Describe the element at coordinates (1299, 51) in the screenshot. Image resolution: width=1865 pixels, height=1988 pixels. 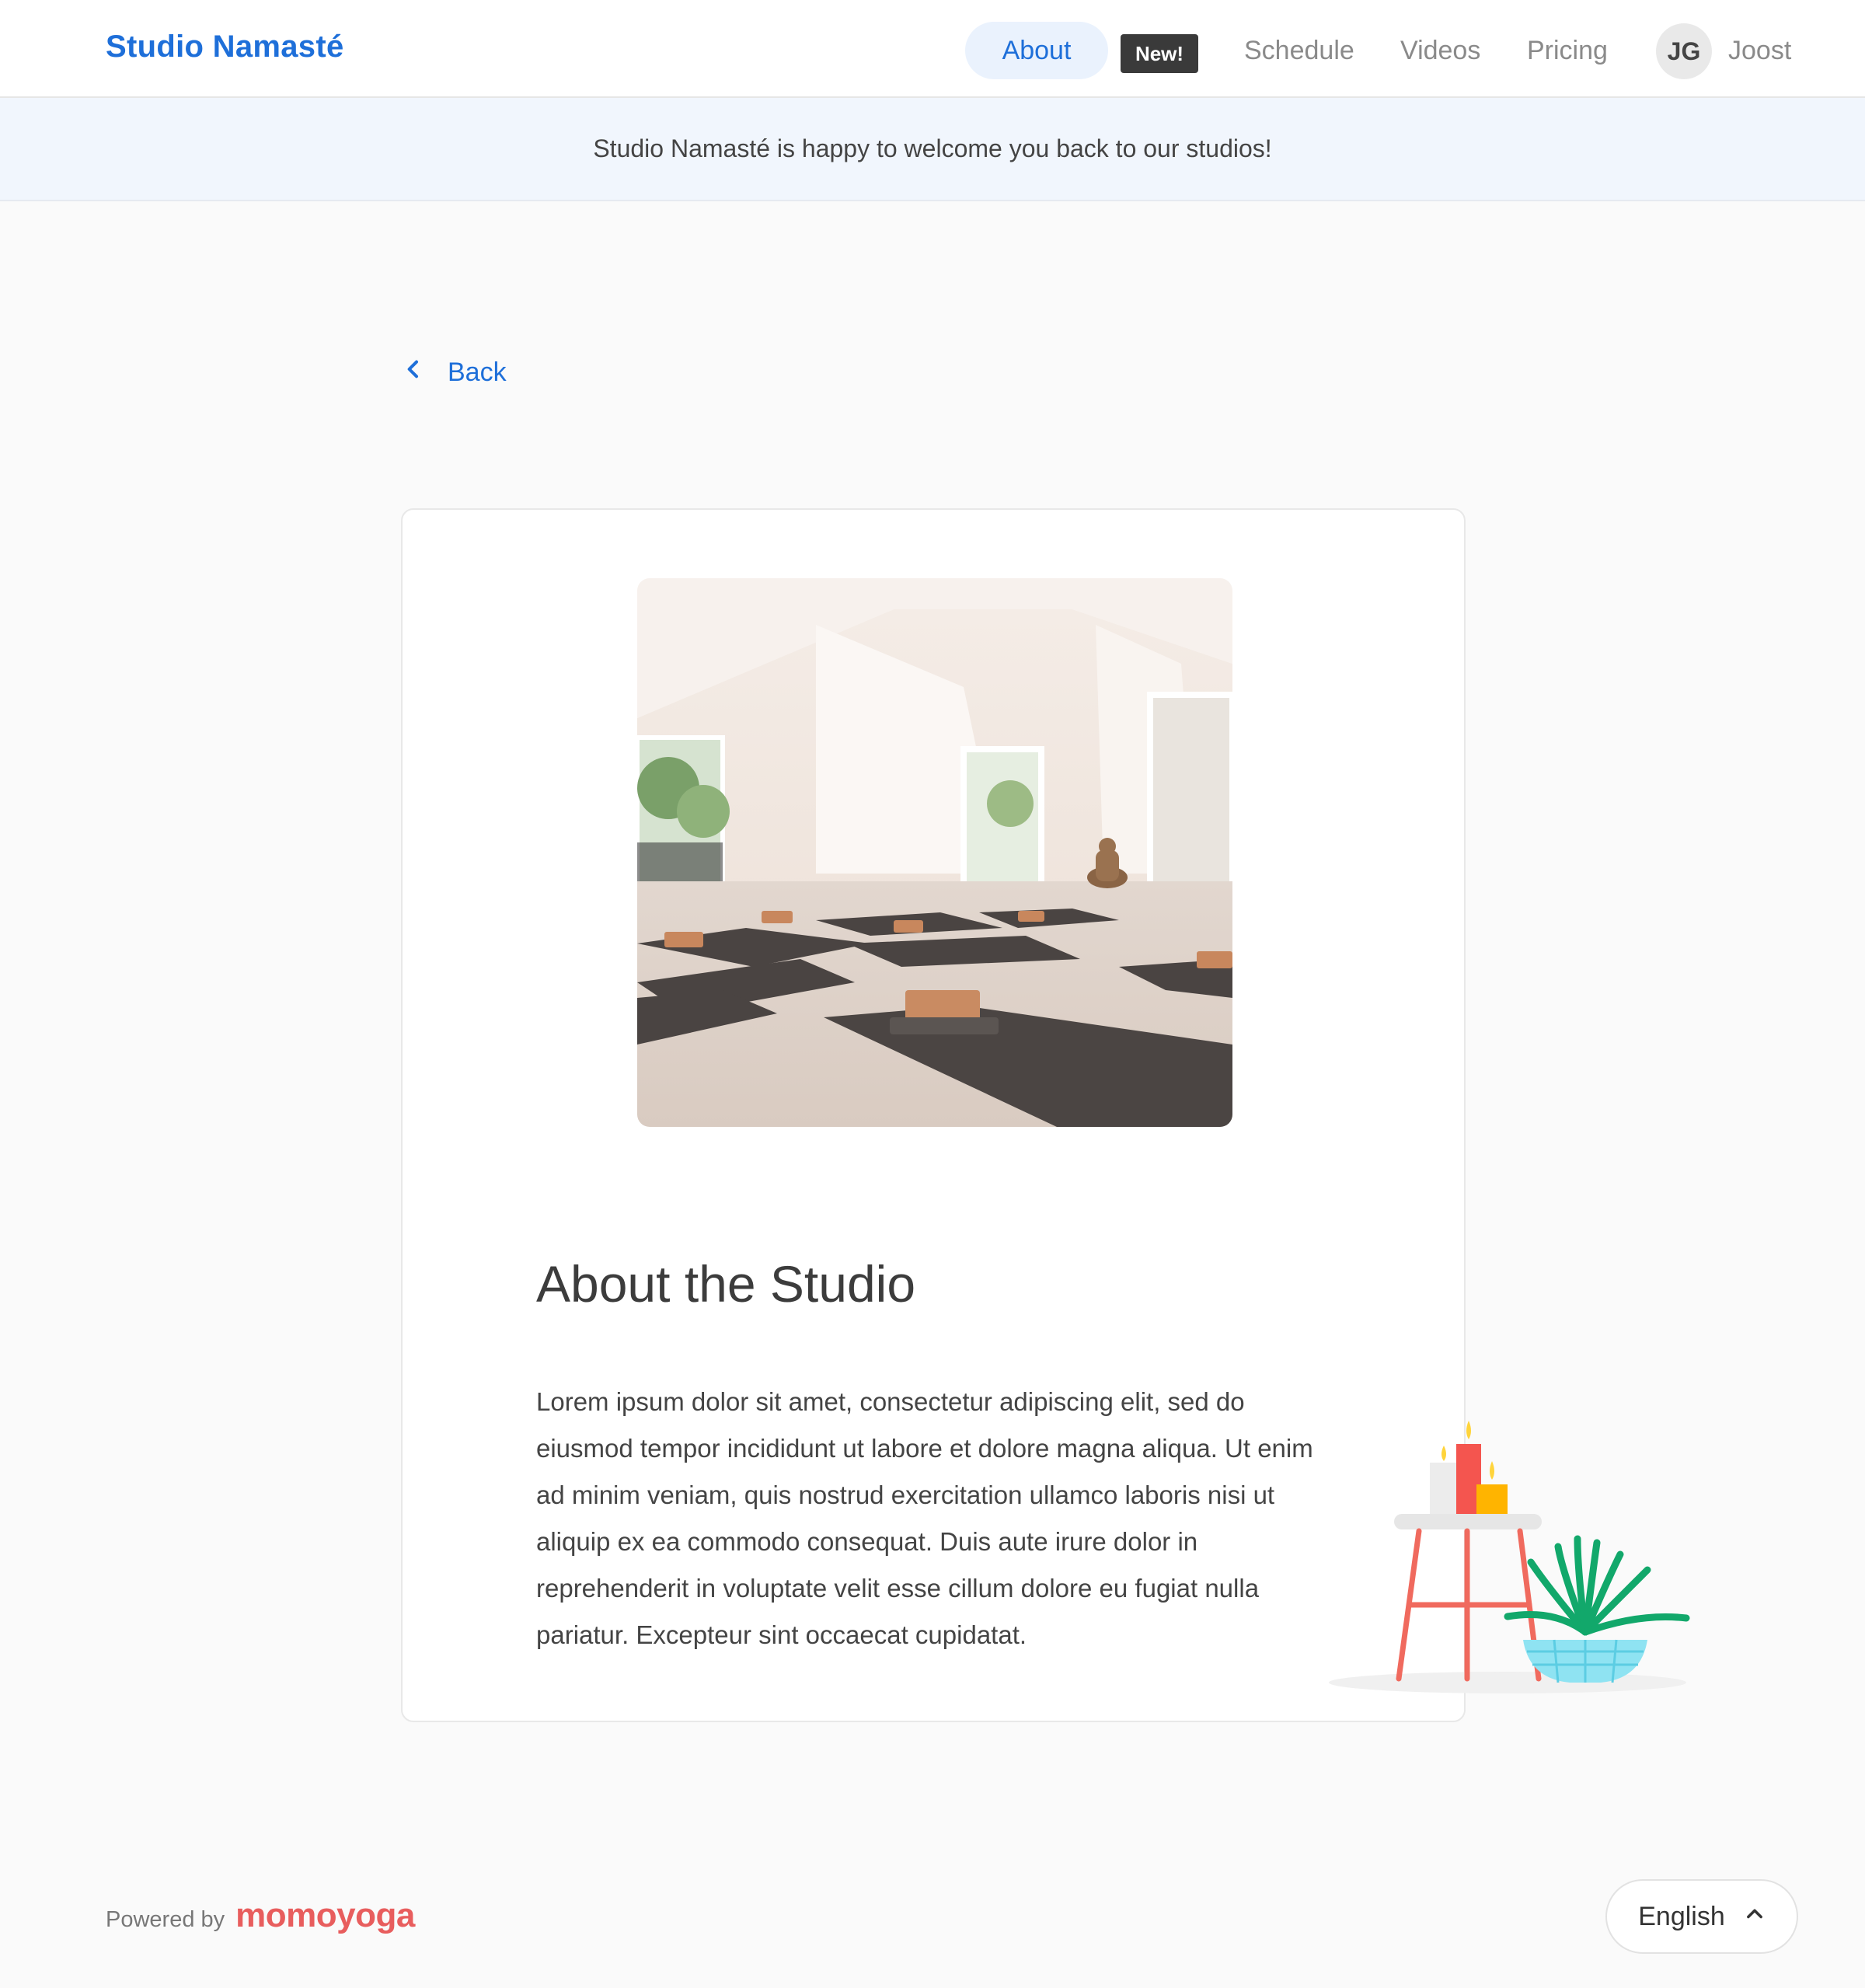
I see `nav-schedule-link: Schedule` at that location.